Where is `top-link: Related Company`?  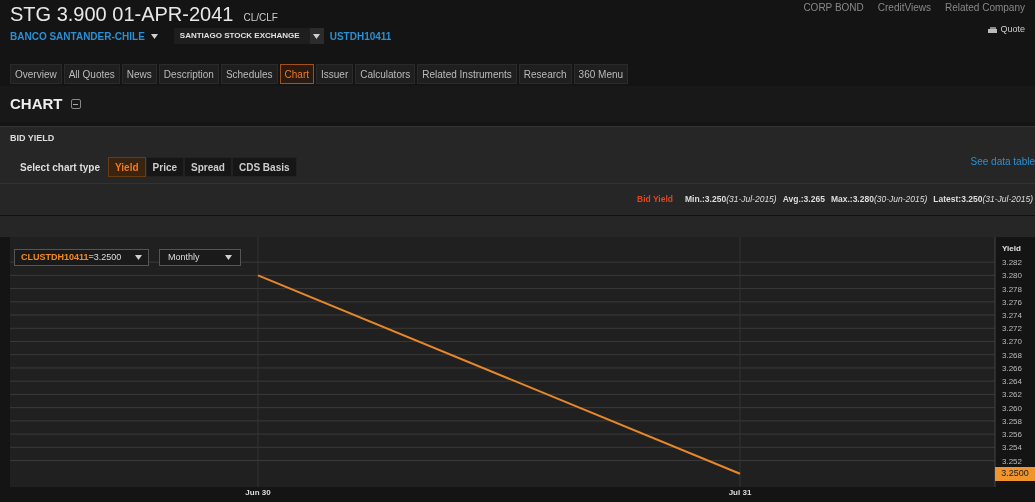 top-link: Related Company is located at coordinates (984, 7).